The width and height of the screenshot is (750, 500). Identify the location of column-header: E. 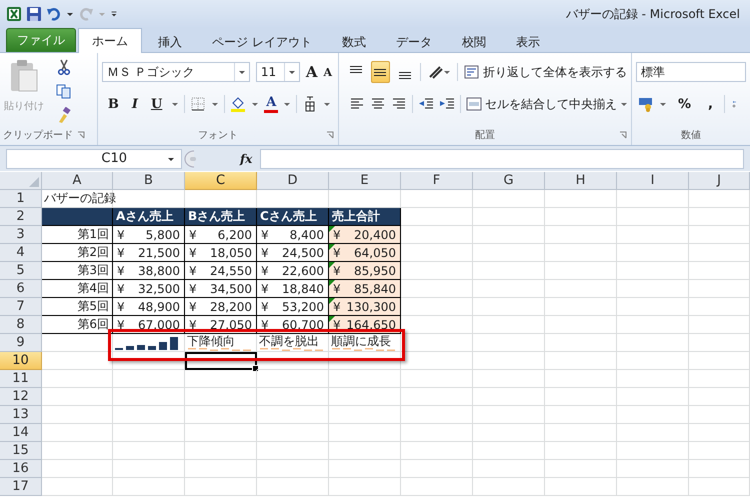
(365, 181).